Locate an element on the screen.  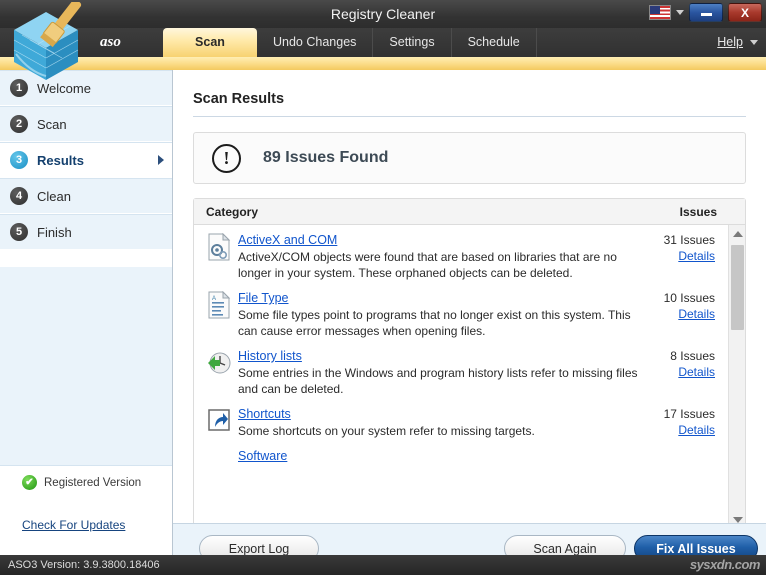
category-list-header: Category Issues is located at coordinates (469, 212).